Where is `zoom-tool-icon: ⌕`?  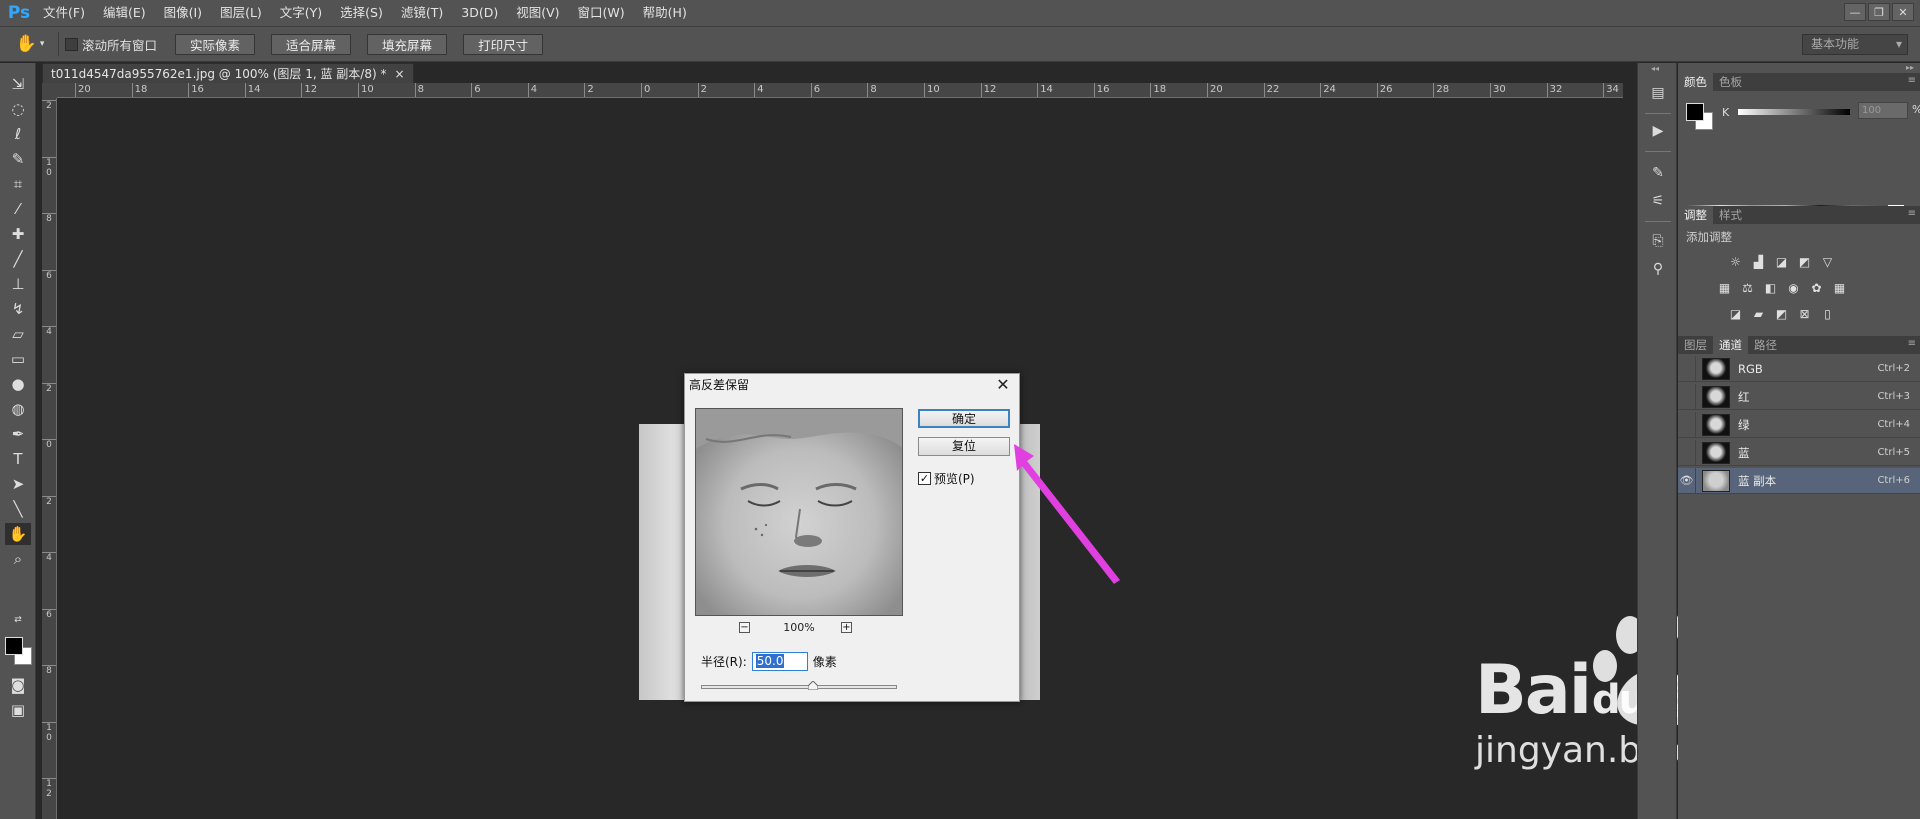 zoom-tool-icon: ⌕ is located at coordinates (18, 559).